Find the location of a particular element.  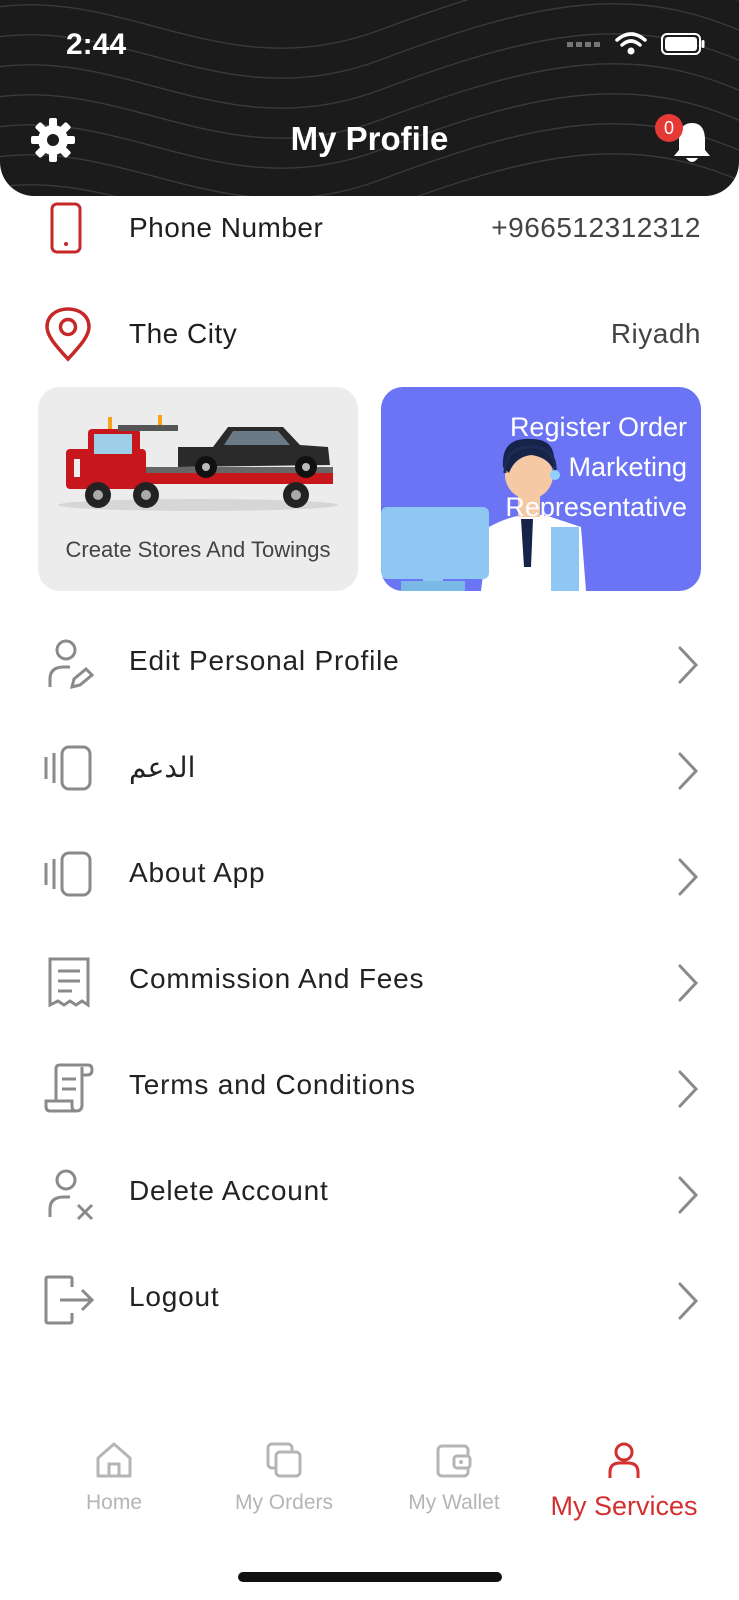

menu-item-edit-profile: Edit Personal Profile is located at coordinates (369, 663).